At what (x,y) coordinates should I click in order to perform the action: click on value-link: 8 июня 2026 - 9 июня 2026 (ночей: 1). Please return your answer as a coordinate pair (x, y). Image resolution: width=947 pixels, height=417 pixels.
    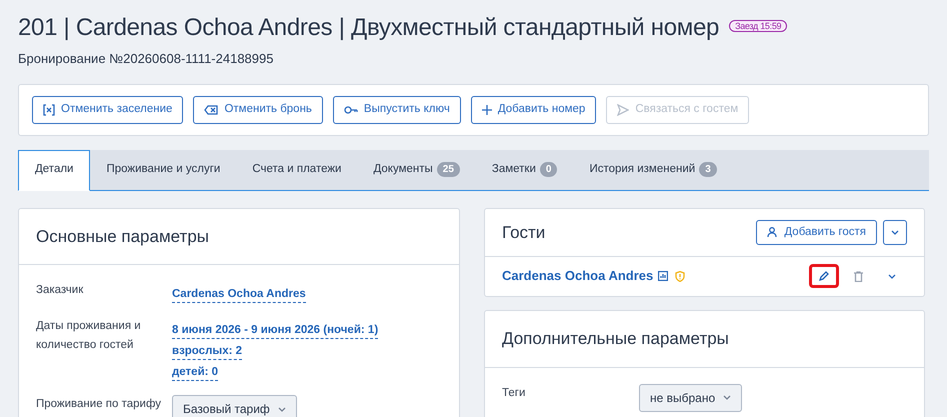
    Looking at the image, I should click on (275, 331).